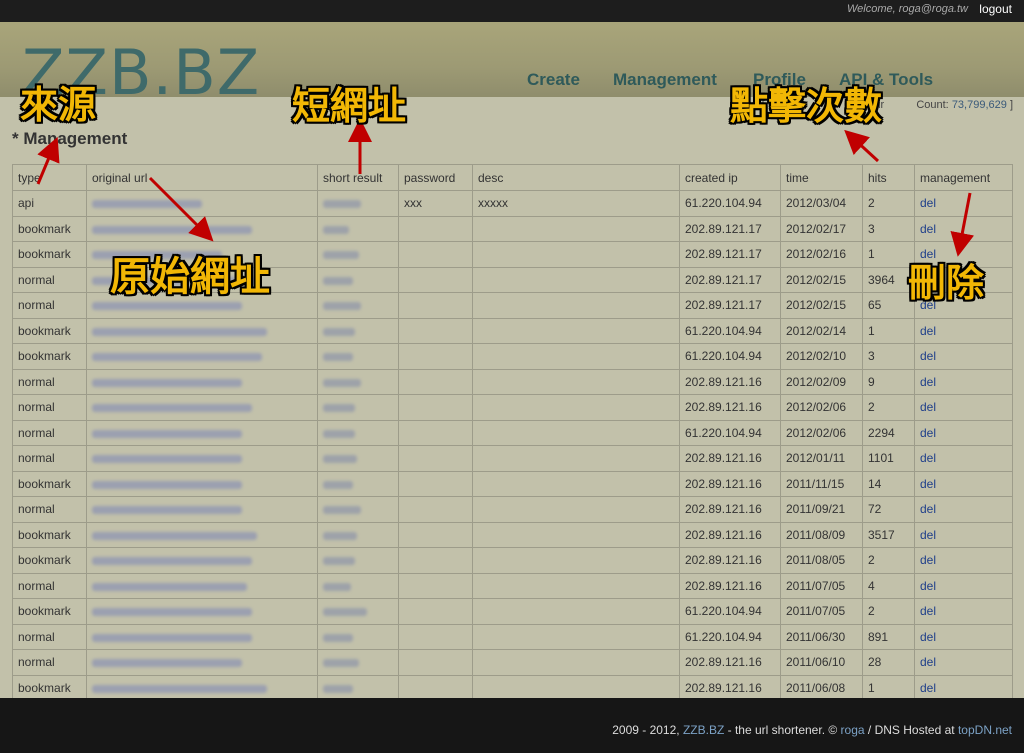  Describe the element at coordinates (512, 356) in the screenshot. I see `table-row: bookmark 61.220.104.94 2012/02/10 3 del` at that location.